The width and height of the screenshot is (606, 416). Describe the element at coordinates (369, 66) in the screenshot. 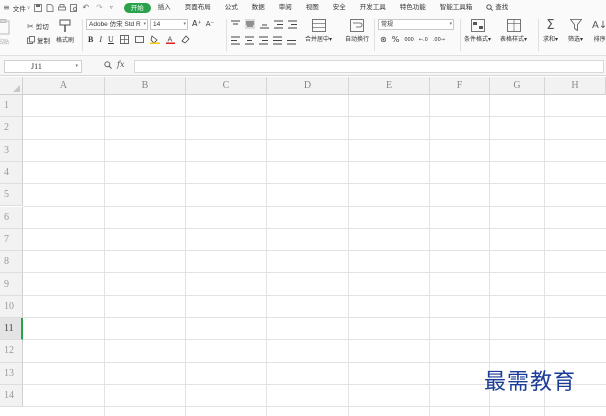

I see `formula-input` at that location.